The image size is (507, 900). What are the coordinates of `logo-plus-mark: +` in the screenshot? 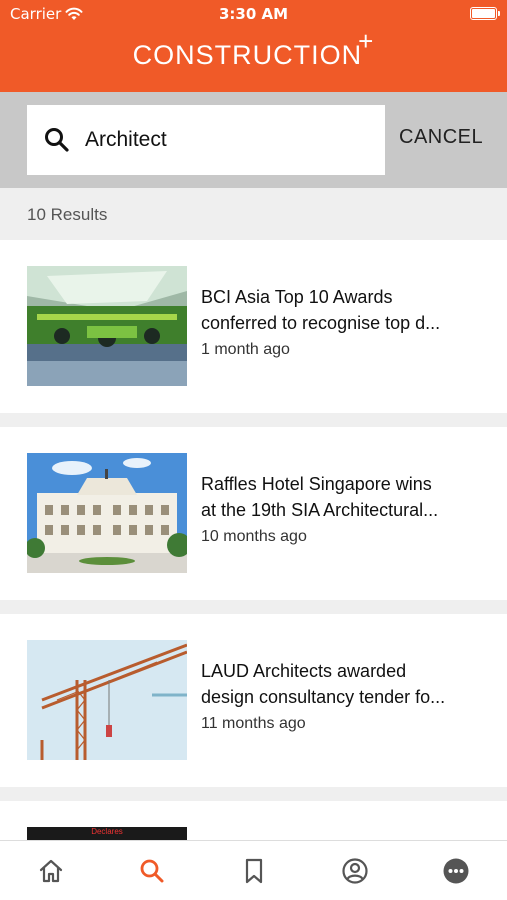 It's located at (366, 41).